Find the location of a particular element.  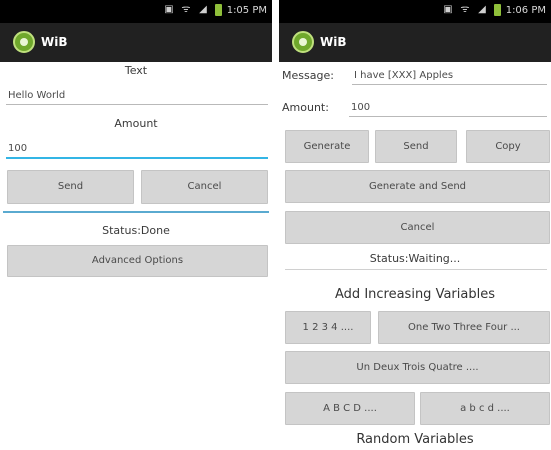

status-time: 1:05 PM is located at coordinates (246, 10).